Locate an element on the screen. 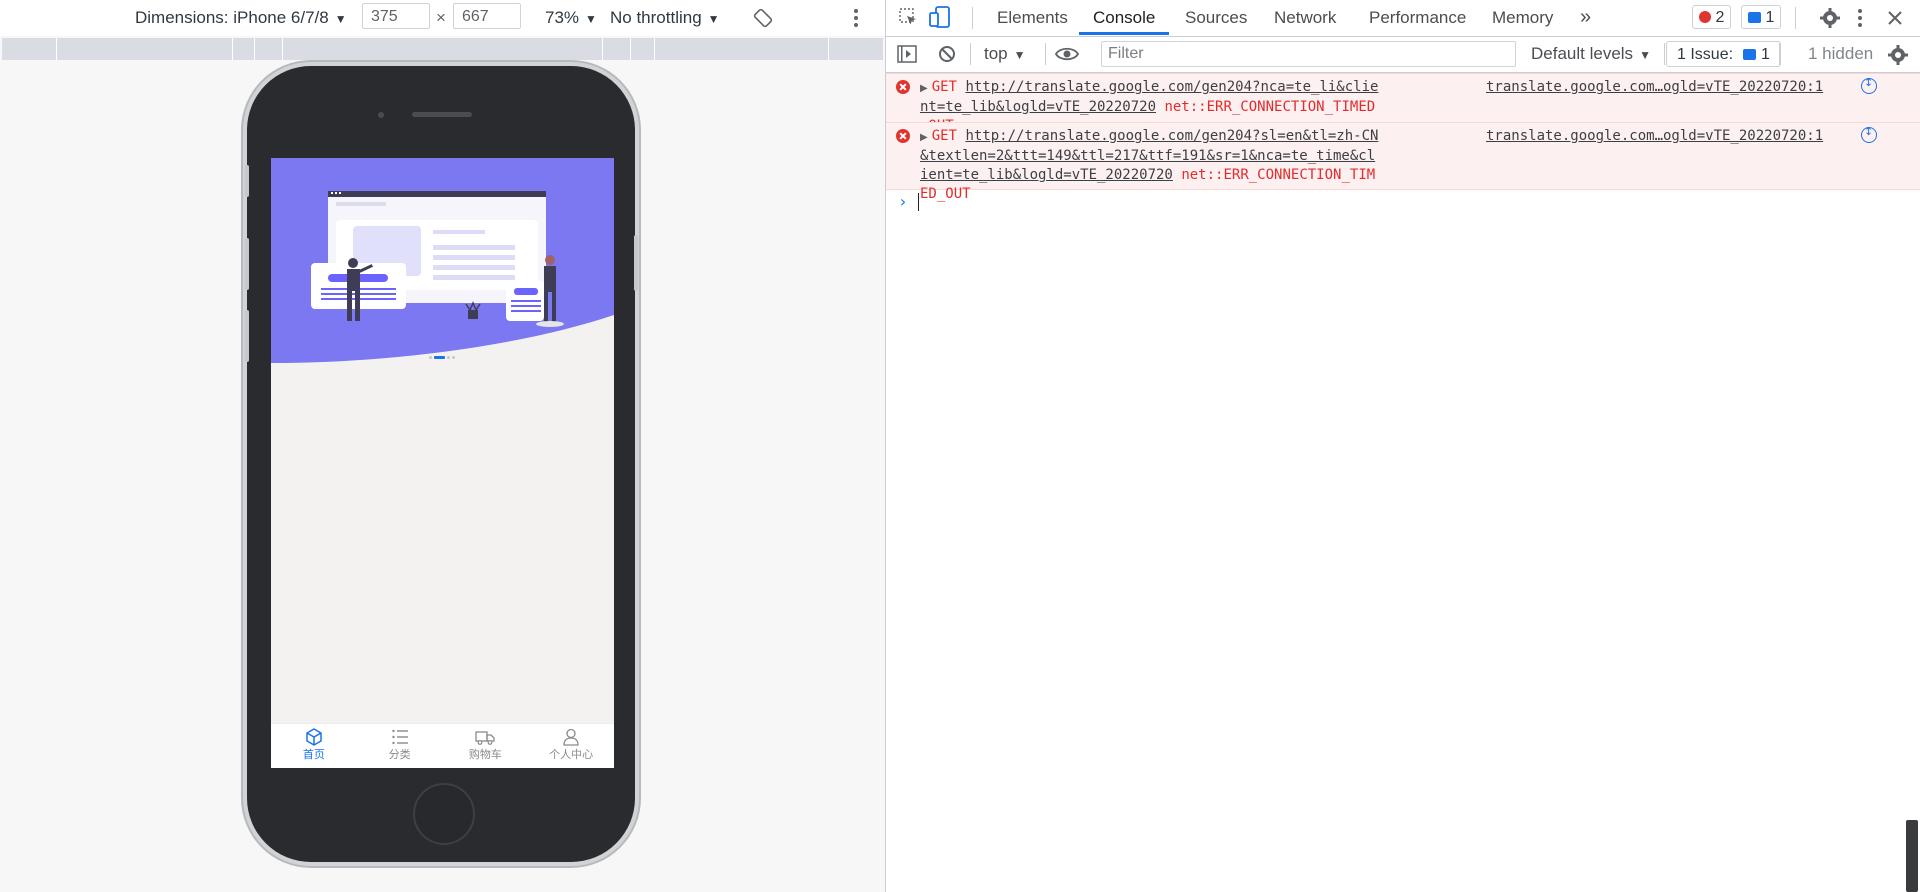 The width and height of the screenshot is (1920, 892). tab-memory: Memory is located at coordinates (1522, 17).